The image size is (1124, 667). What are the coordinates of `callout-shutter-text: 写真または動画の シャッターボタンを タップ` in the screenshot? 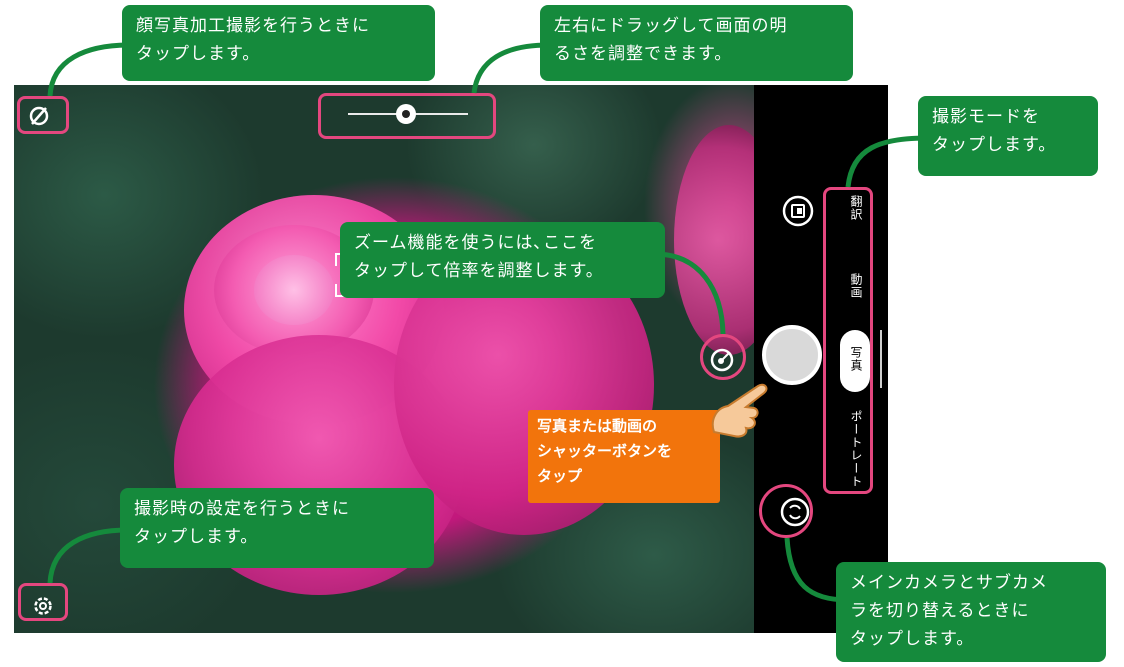 It's located at (605, 451).